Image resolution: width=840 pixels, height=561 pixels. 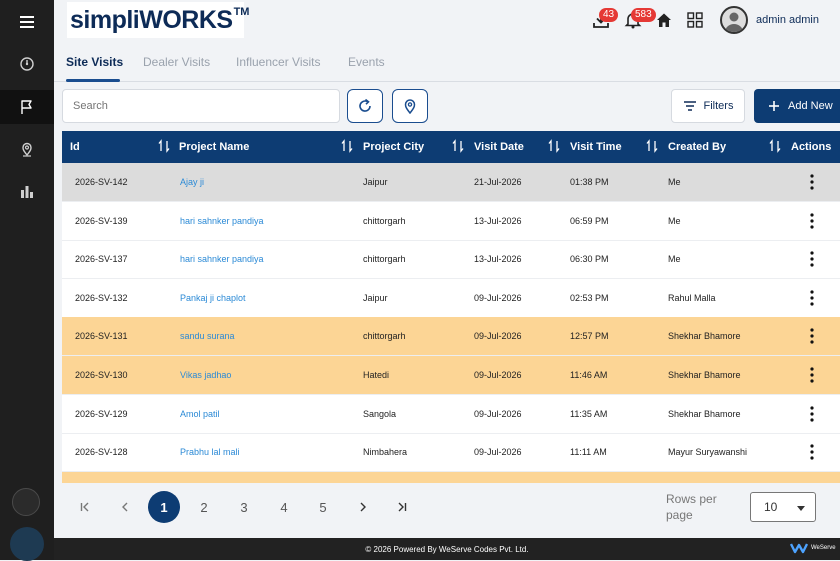 I want to click on cell-id: 2026-SV-130, so click(x=101, y=375).